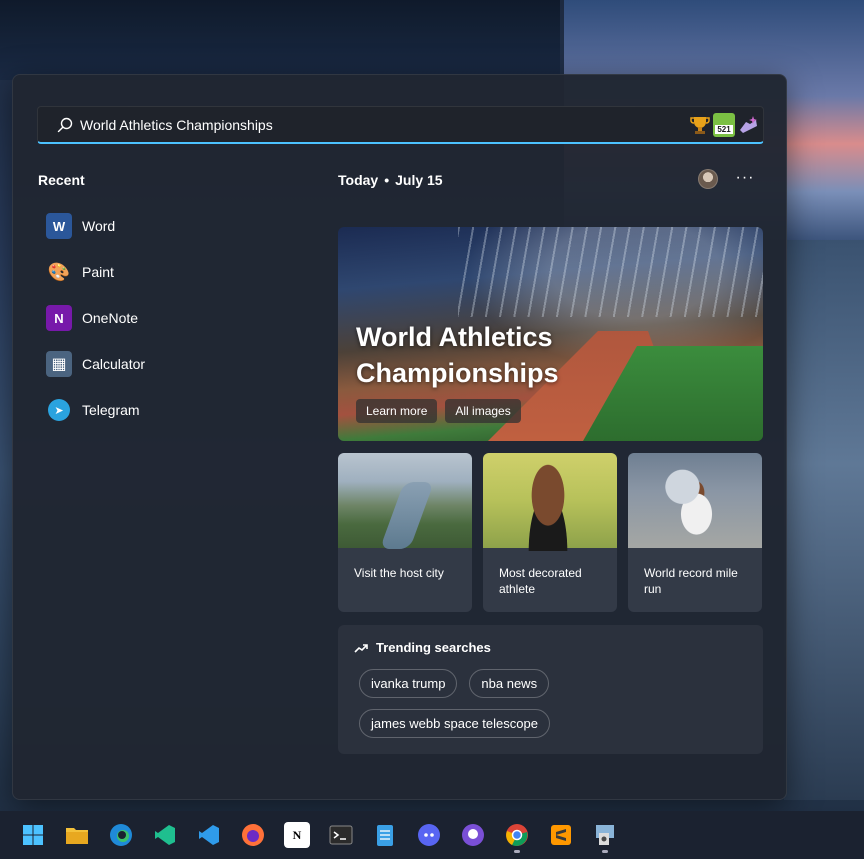 This screenshot has height=859, width=864. Describe the element at coordinates (708, 179) in the screenshot. I see `avatar` at that location.